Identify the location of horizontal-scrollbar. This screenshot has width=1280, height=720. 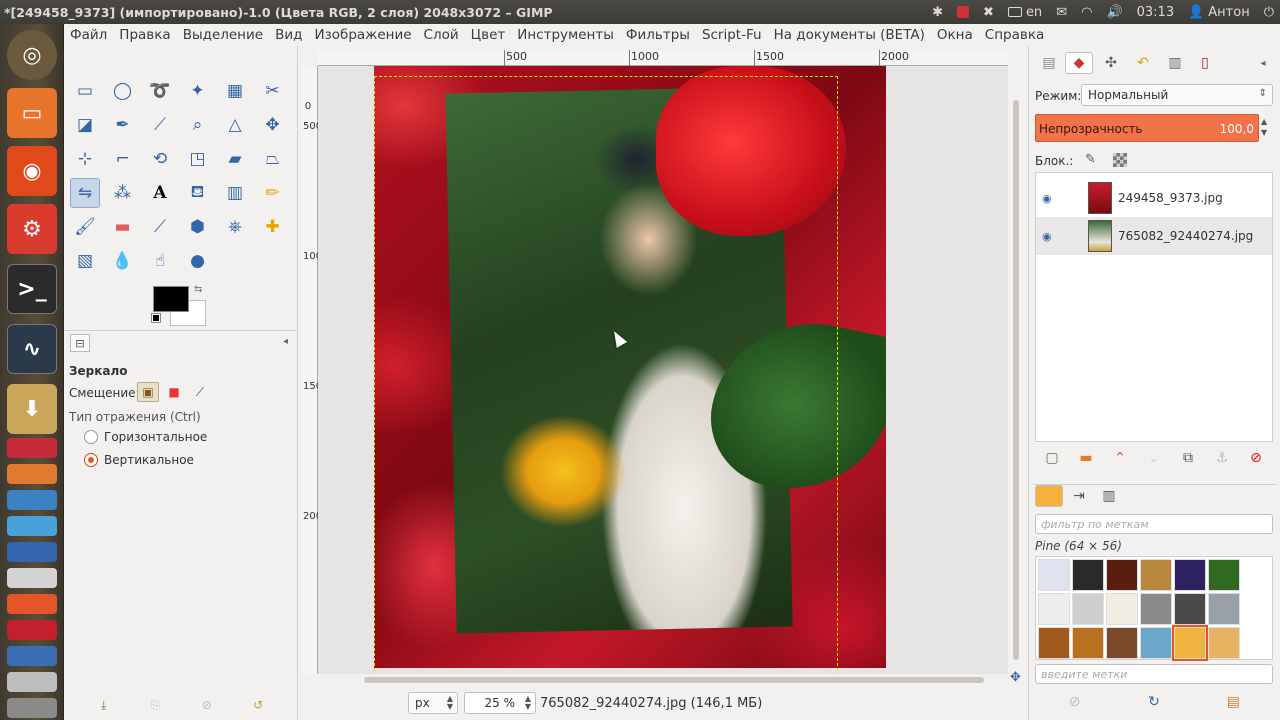
(663, 680).